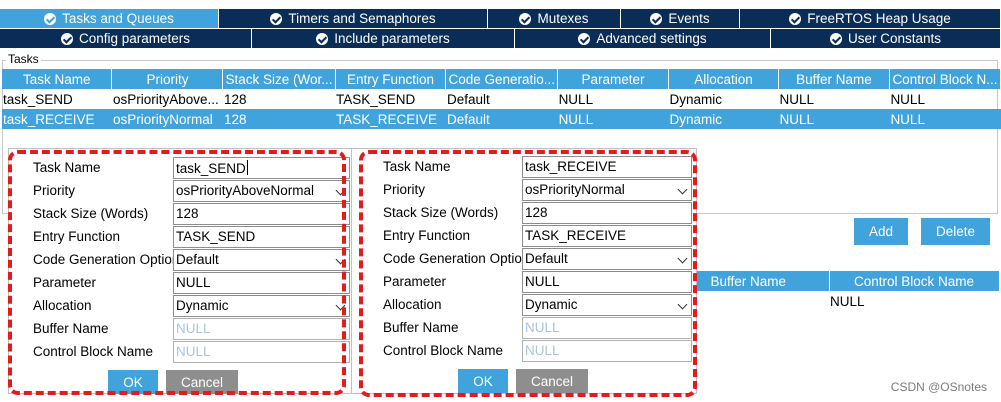  What do you see at coordinates (261, 168) in the screenshot?
I see `task-name-input: task_SEND` at bounding box center [261, 168].